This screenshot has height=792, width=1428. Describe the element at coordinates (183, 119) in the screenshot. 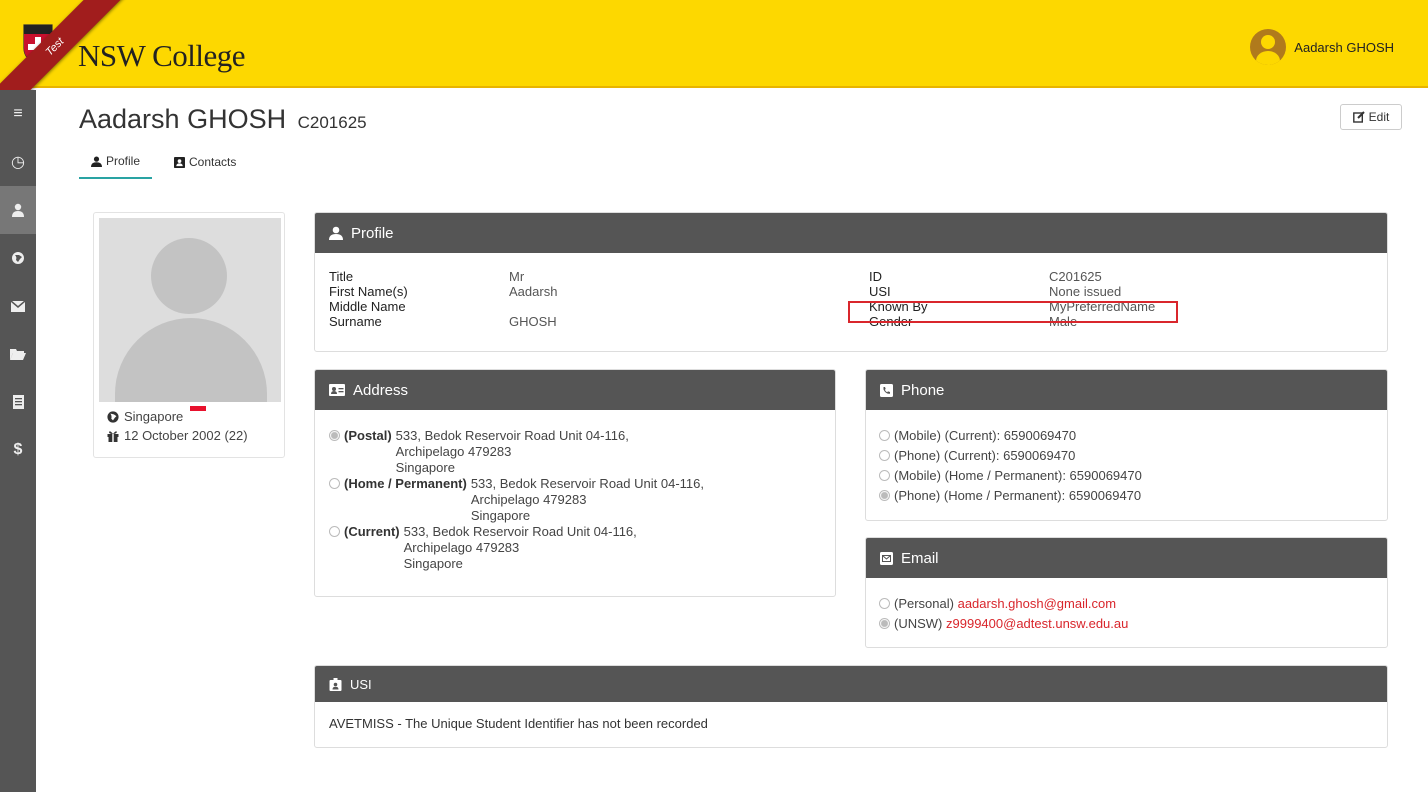

I see `student-name: Aadarsh GHOSH` at that location.